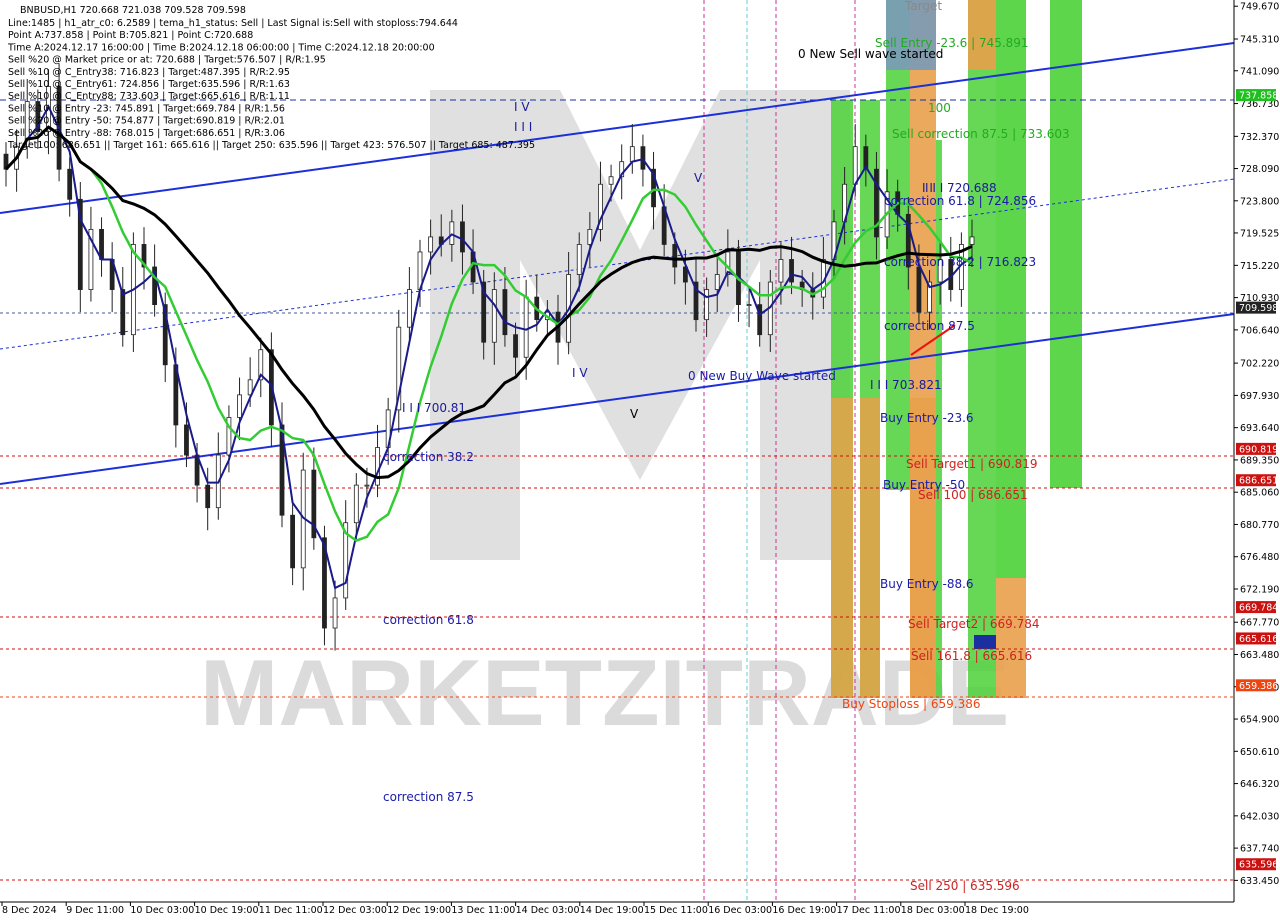 This screenshot has height=920, width=1280. I want to click on annotation-label: Sell Target2 | 669.784, so click(974, 624).